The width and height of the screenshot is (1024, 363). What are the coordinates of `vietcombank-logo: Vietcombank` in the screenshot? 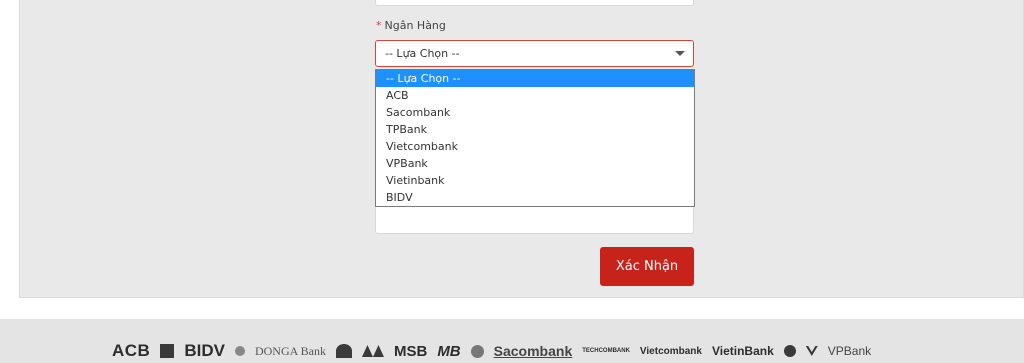 It's located at (670, 351).